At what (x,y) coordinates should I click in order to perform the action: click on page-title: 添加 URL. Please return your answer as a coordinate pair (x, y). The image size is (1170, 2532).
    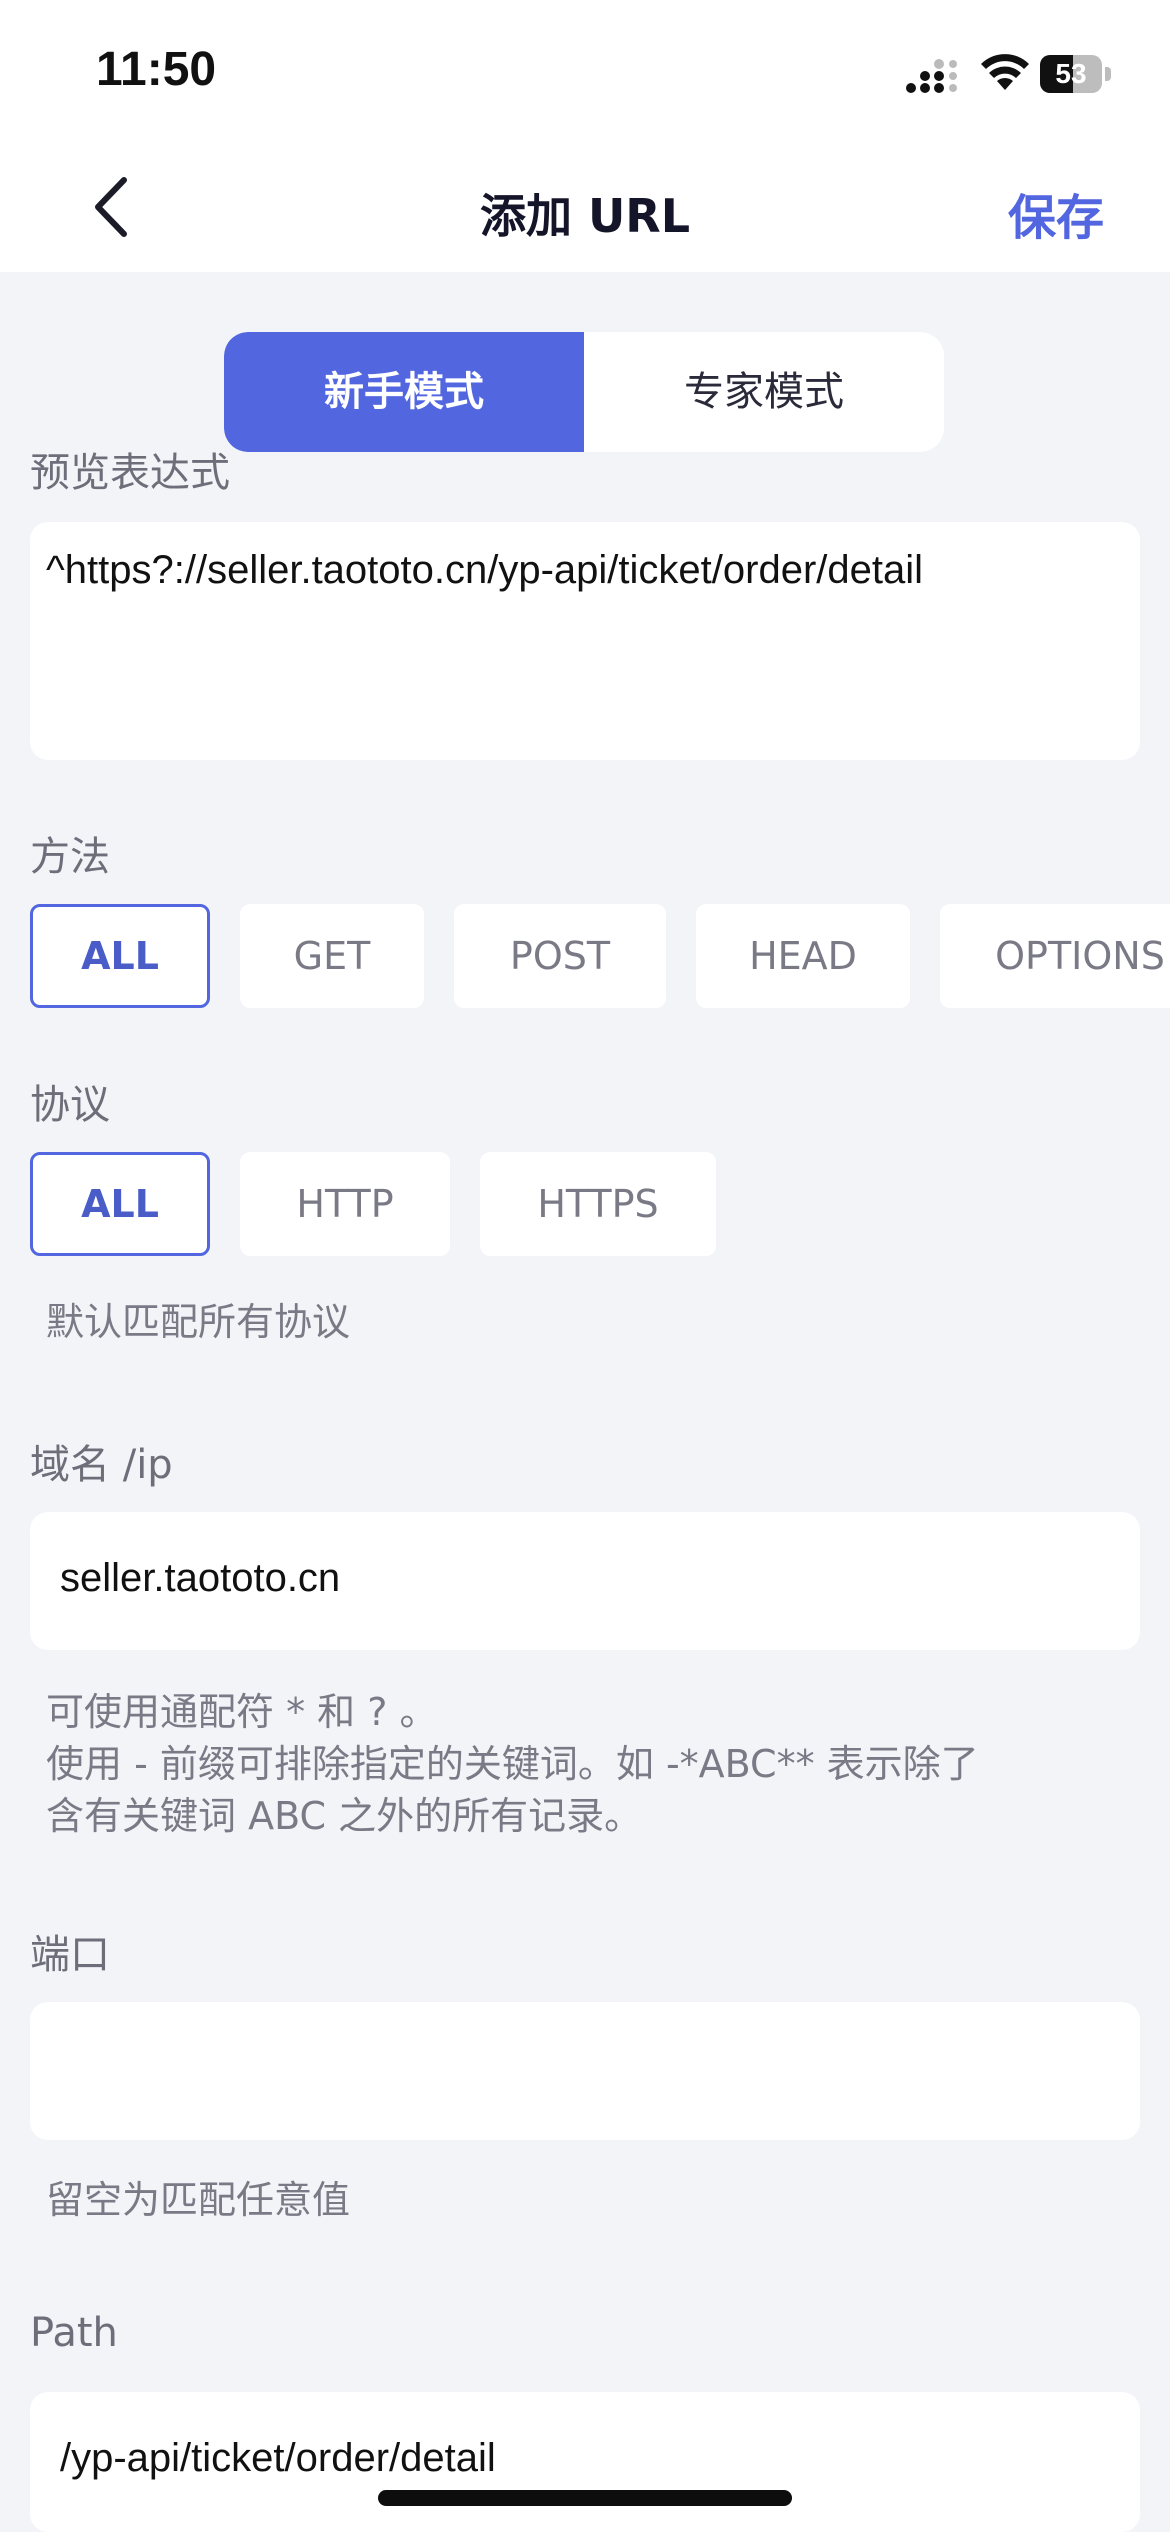
    Looking at the image, I should click on (585, 216).